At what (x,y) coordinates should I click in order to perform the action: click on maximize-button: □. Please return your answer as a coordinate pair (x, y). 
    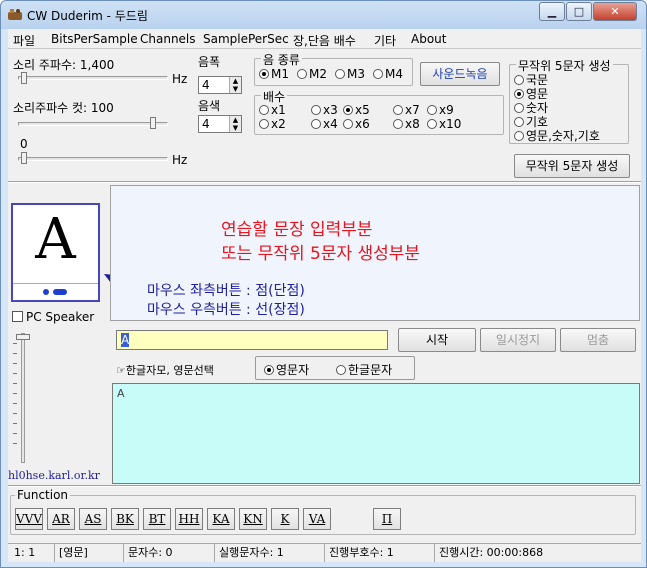
    Looking at the image, I should click on (579, 11).